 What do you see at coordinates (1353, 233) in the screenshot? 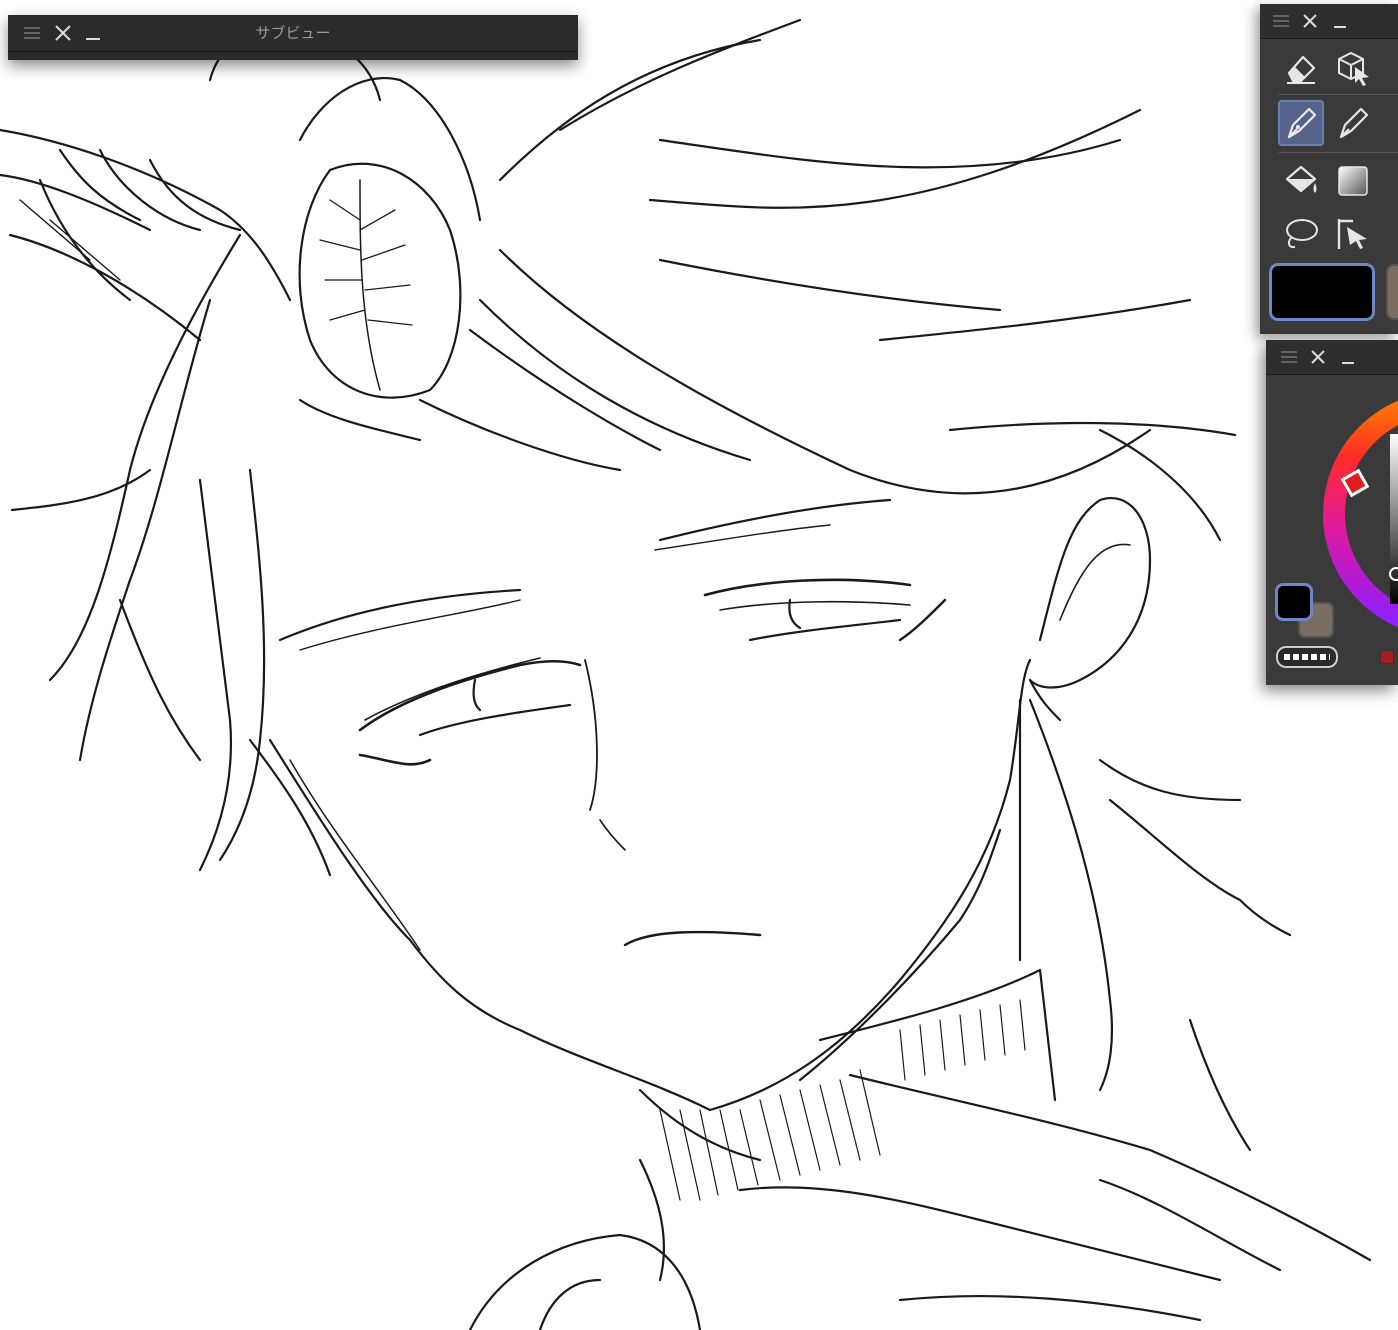
I see `operation-icon` at bounding box center [1353, 233].